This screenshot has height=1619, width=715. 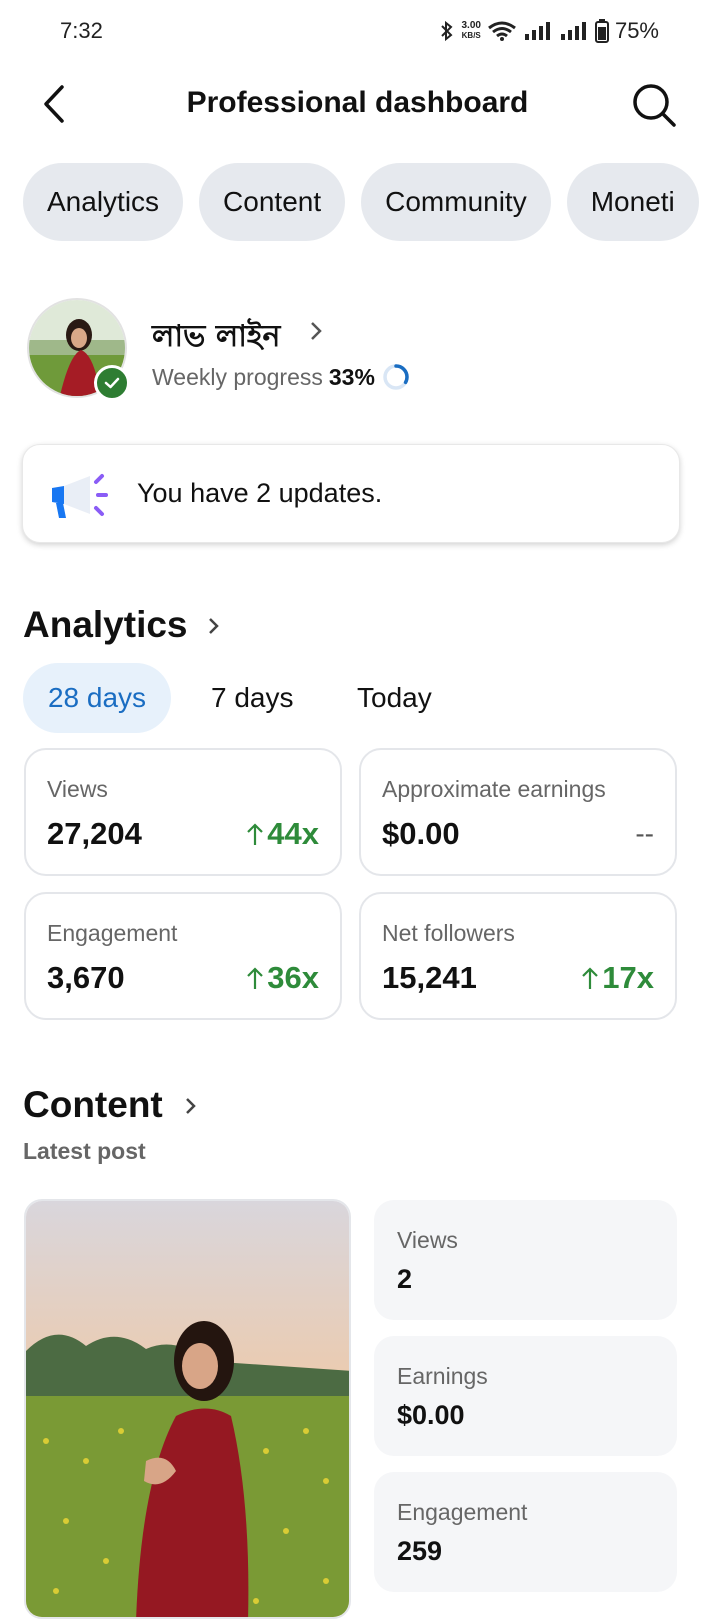 I want to click on metric-label: Views, so click(x=427, y=1240).